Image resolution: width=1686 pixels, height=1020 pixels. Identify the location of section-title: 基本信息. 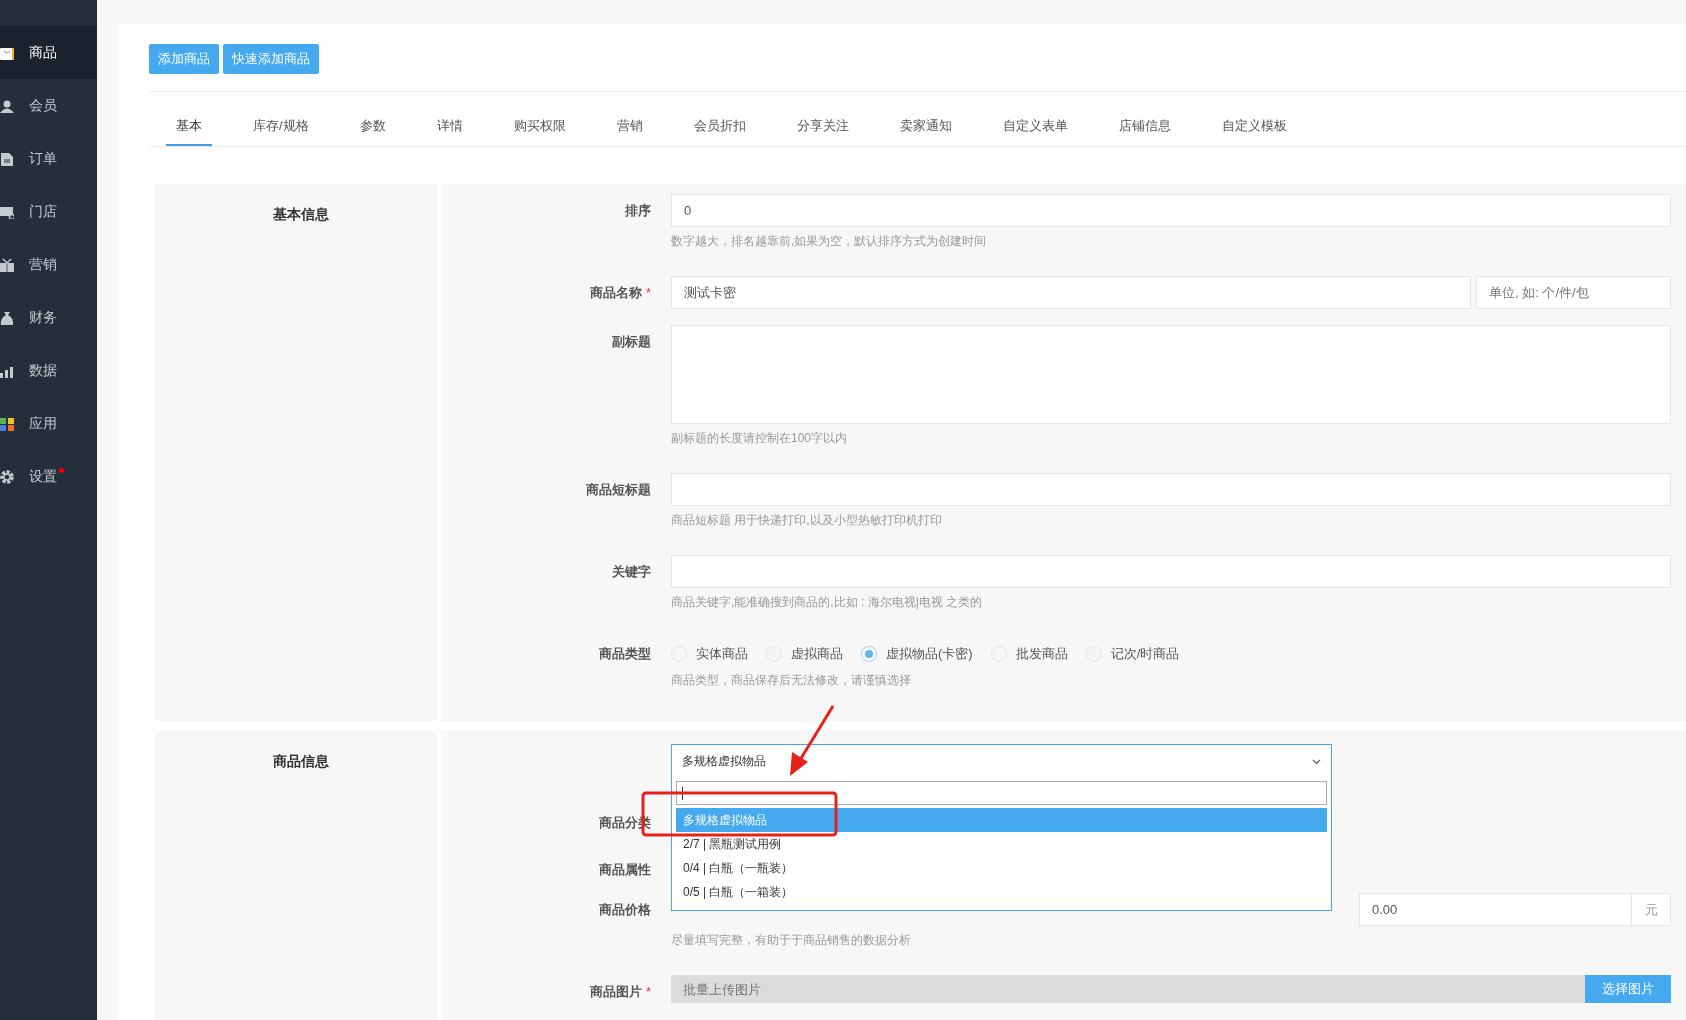
(301, 214).